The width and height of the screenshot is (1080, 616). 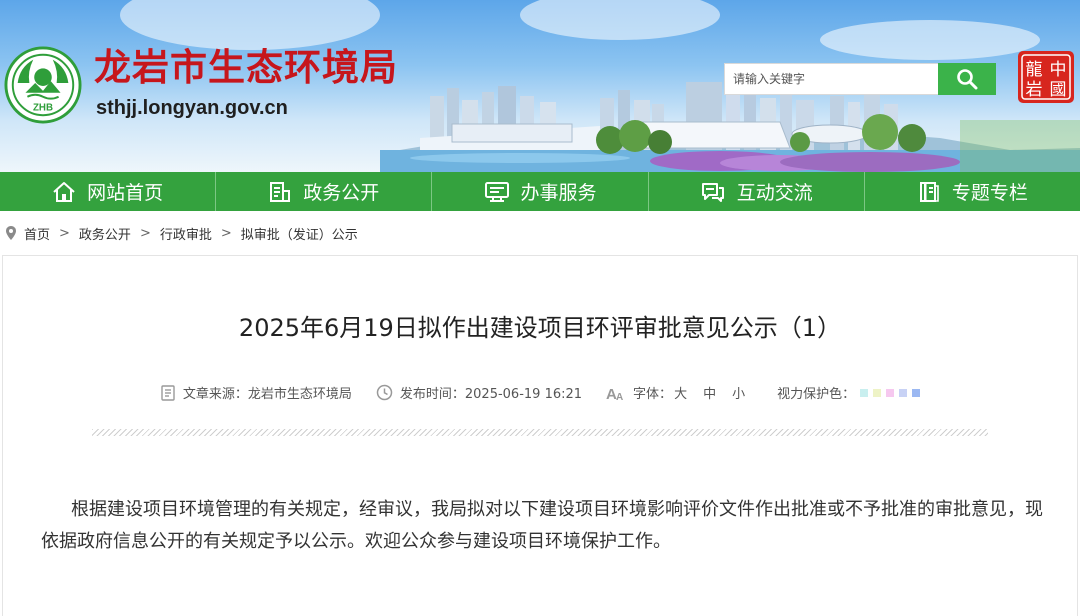 I want to click on nav-item-special-topics: 专题专栏, so click(x=972, y=191).